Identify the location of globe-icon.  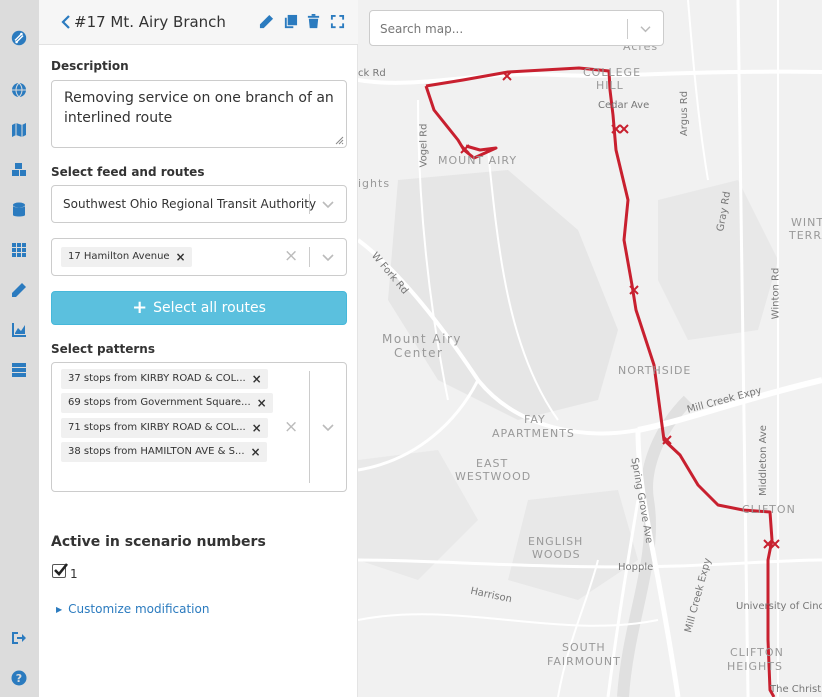
(19, 90).